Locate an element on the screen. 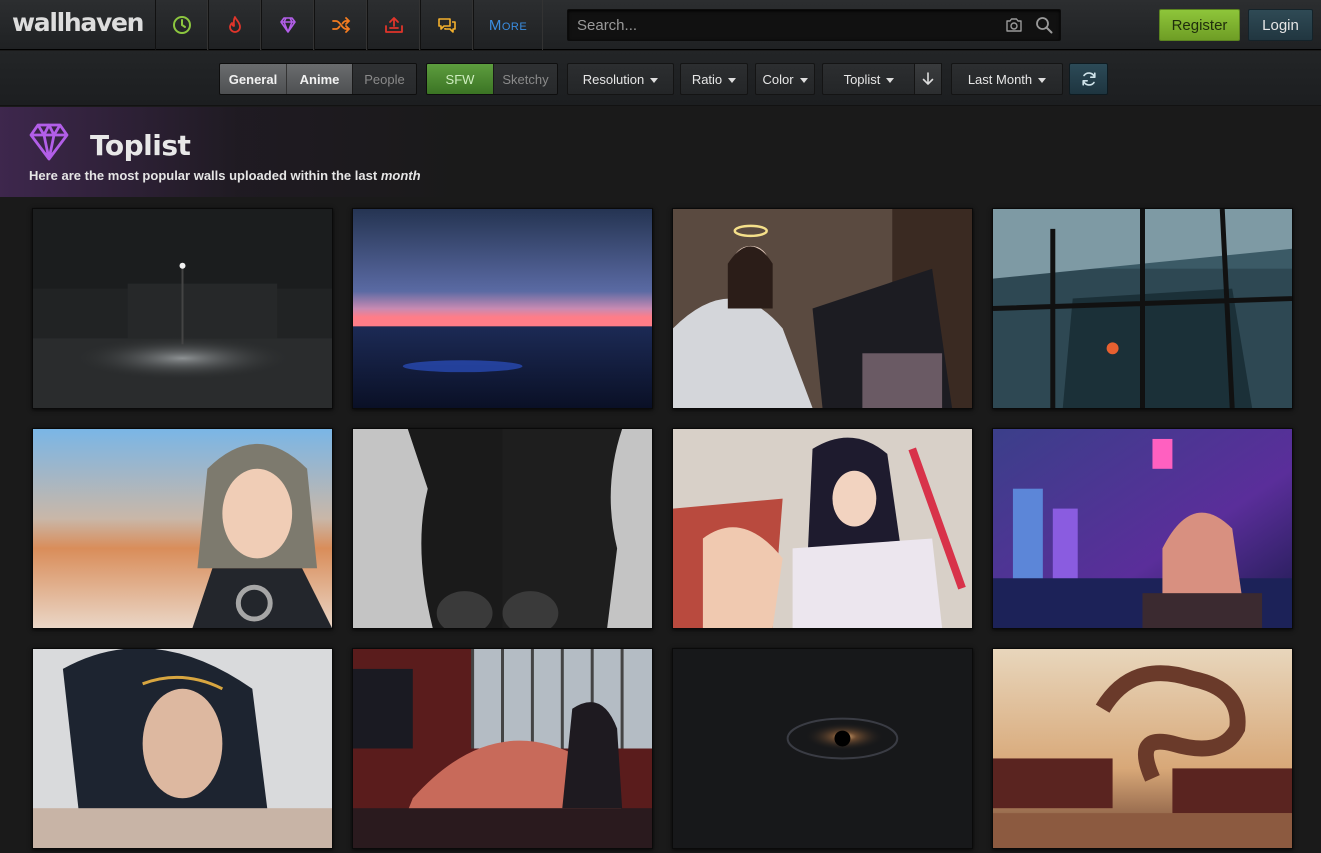 The width and height of the screenshot is (1321, 853). toprange-dropdown: Last Month is located at coordinates (1007, 79).